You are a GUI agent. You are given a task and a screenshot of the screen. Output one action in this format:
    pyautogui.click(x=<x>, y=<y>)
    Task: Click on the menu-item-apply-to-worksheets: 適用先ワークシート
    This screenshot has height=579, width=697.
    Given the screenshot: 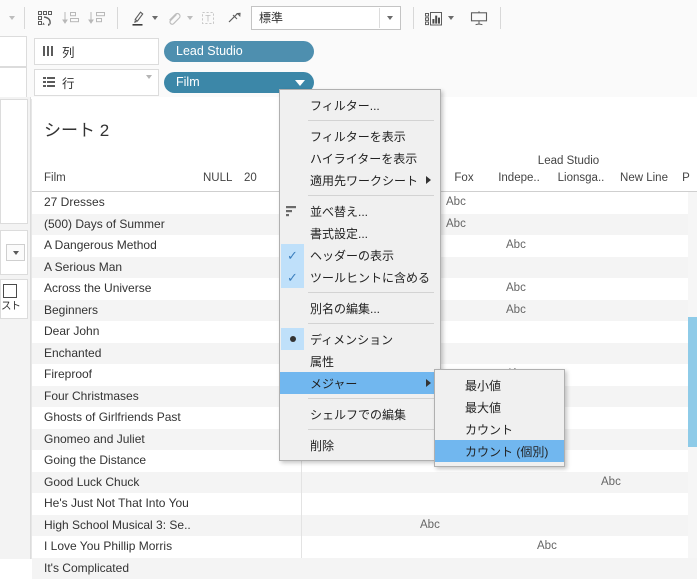 What is the action you would take?
    pyautogui.click(x=360, y=180)
    